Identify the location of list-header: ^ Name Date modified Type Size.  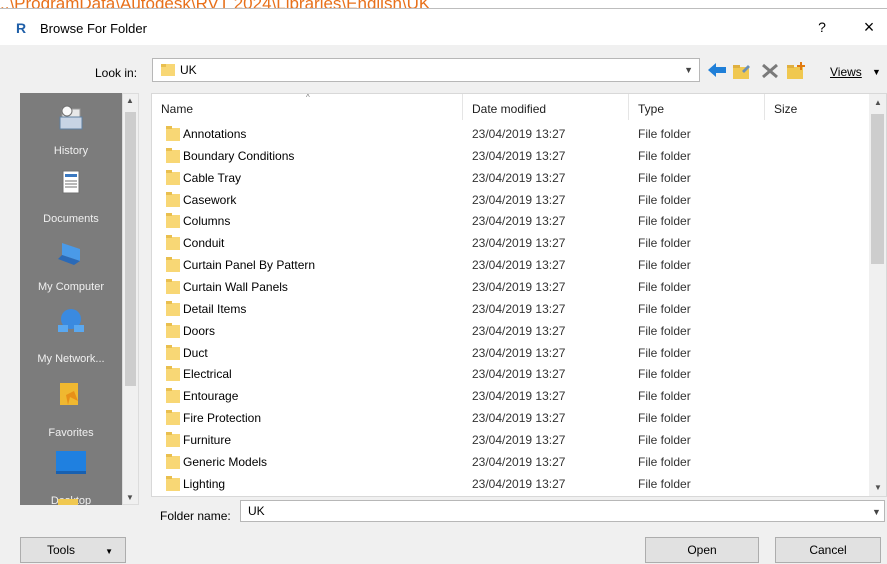
(519, 106).